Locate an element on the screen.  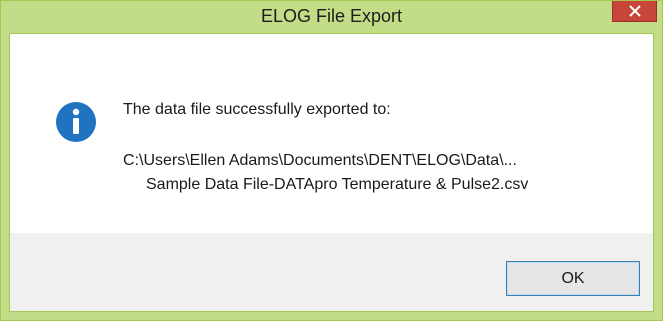
title-bar: ELOG File Export is located at coordinates (331, 17).